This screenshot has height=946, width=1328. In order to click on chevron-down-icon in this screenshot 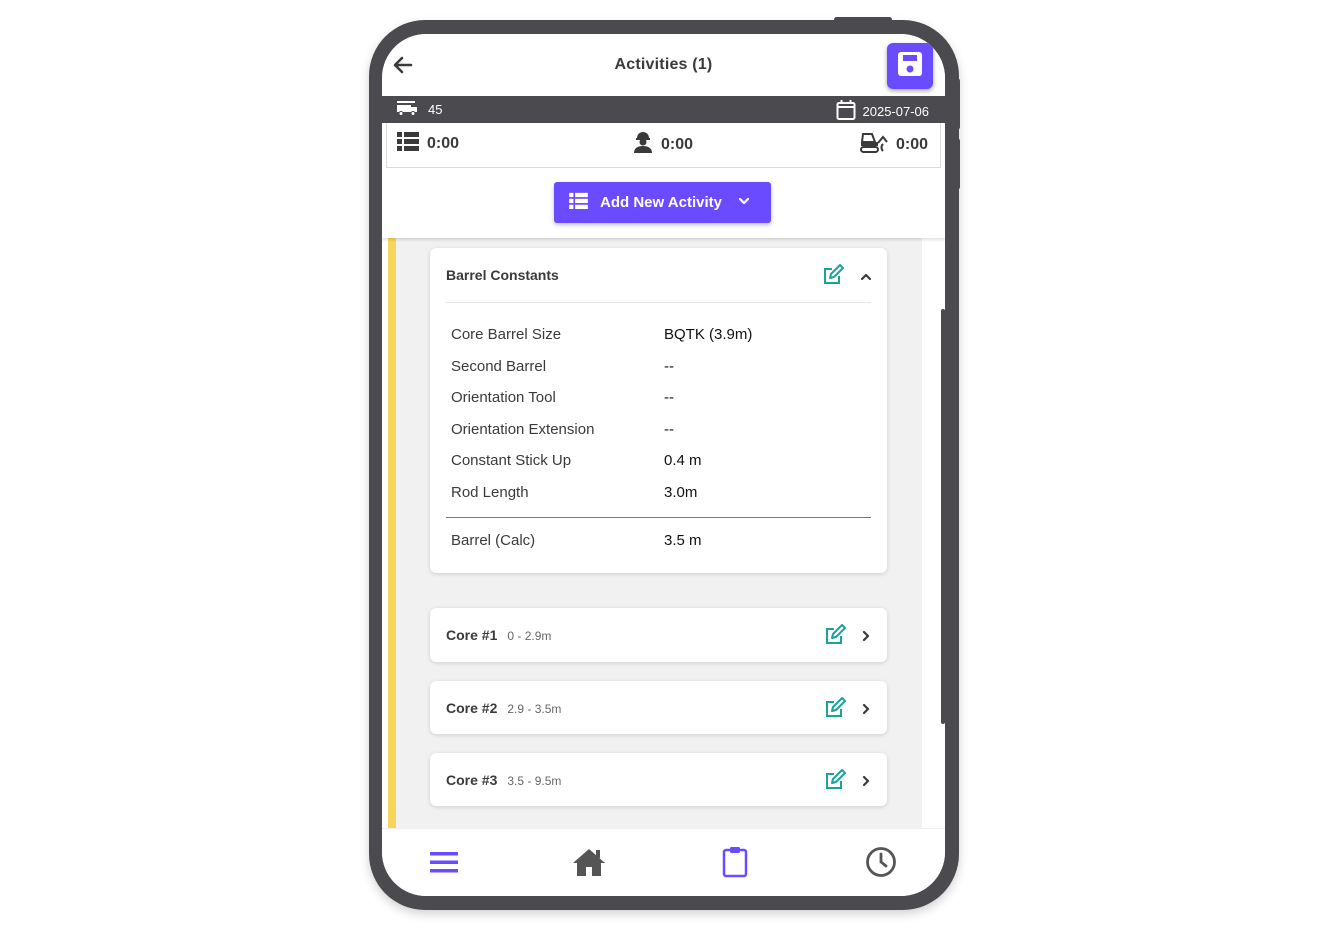, I will do `click(744, 202)`.